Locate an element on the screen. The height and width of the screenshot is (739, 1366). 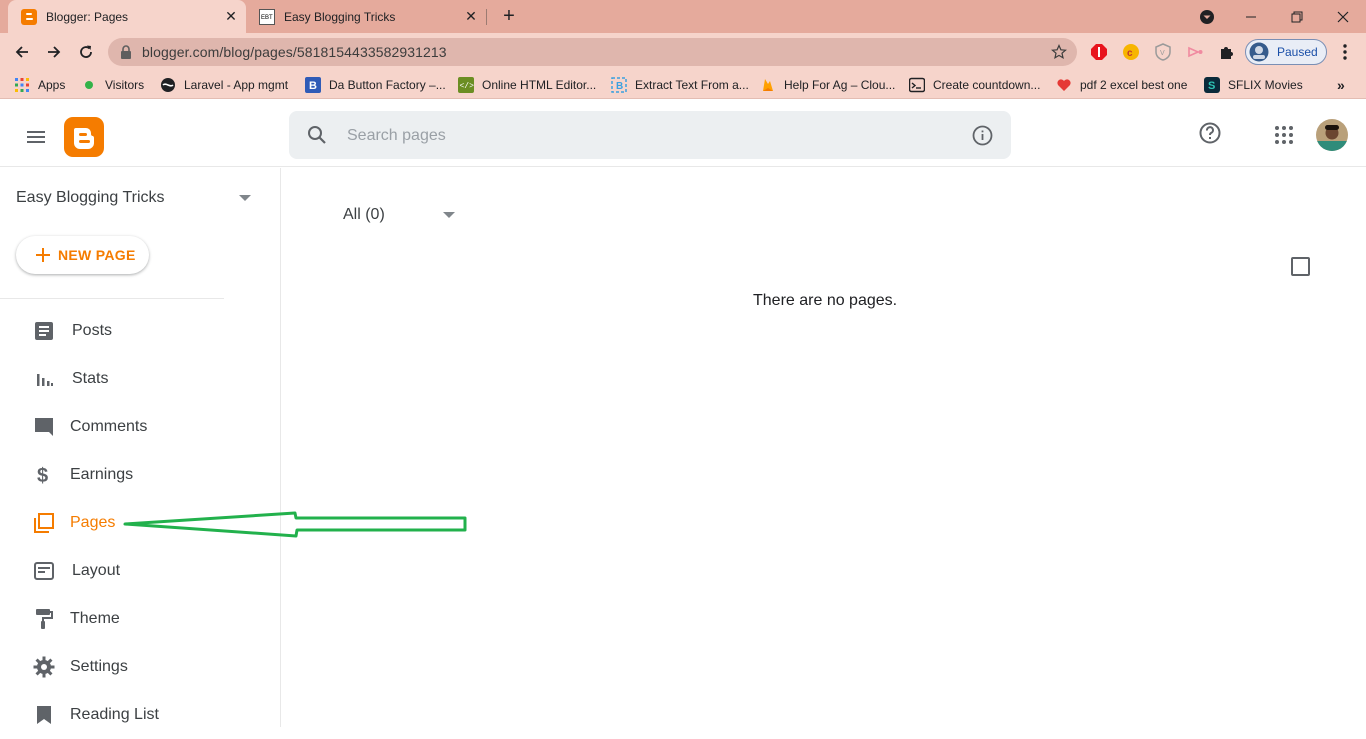
tab-separator is located at coordinates (486, 17).